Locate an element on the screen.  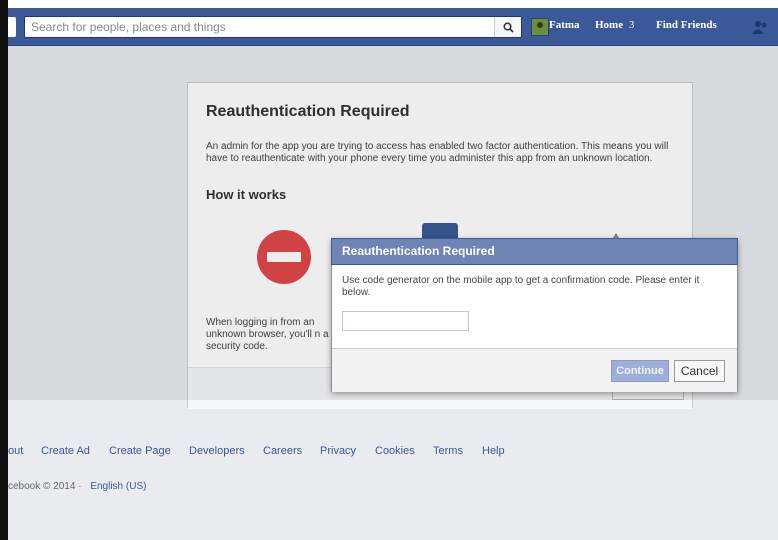
footer-link-help: Help is located at coordinates (493, 451).